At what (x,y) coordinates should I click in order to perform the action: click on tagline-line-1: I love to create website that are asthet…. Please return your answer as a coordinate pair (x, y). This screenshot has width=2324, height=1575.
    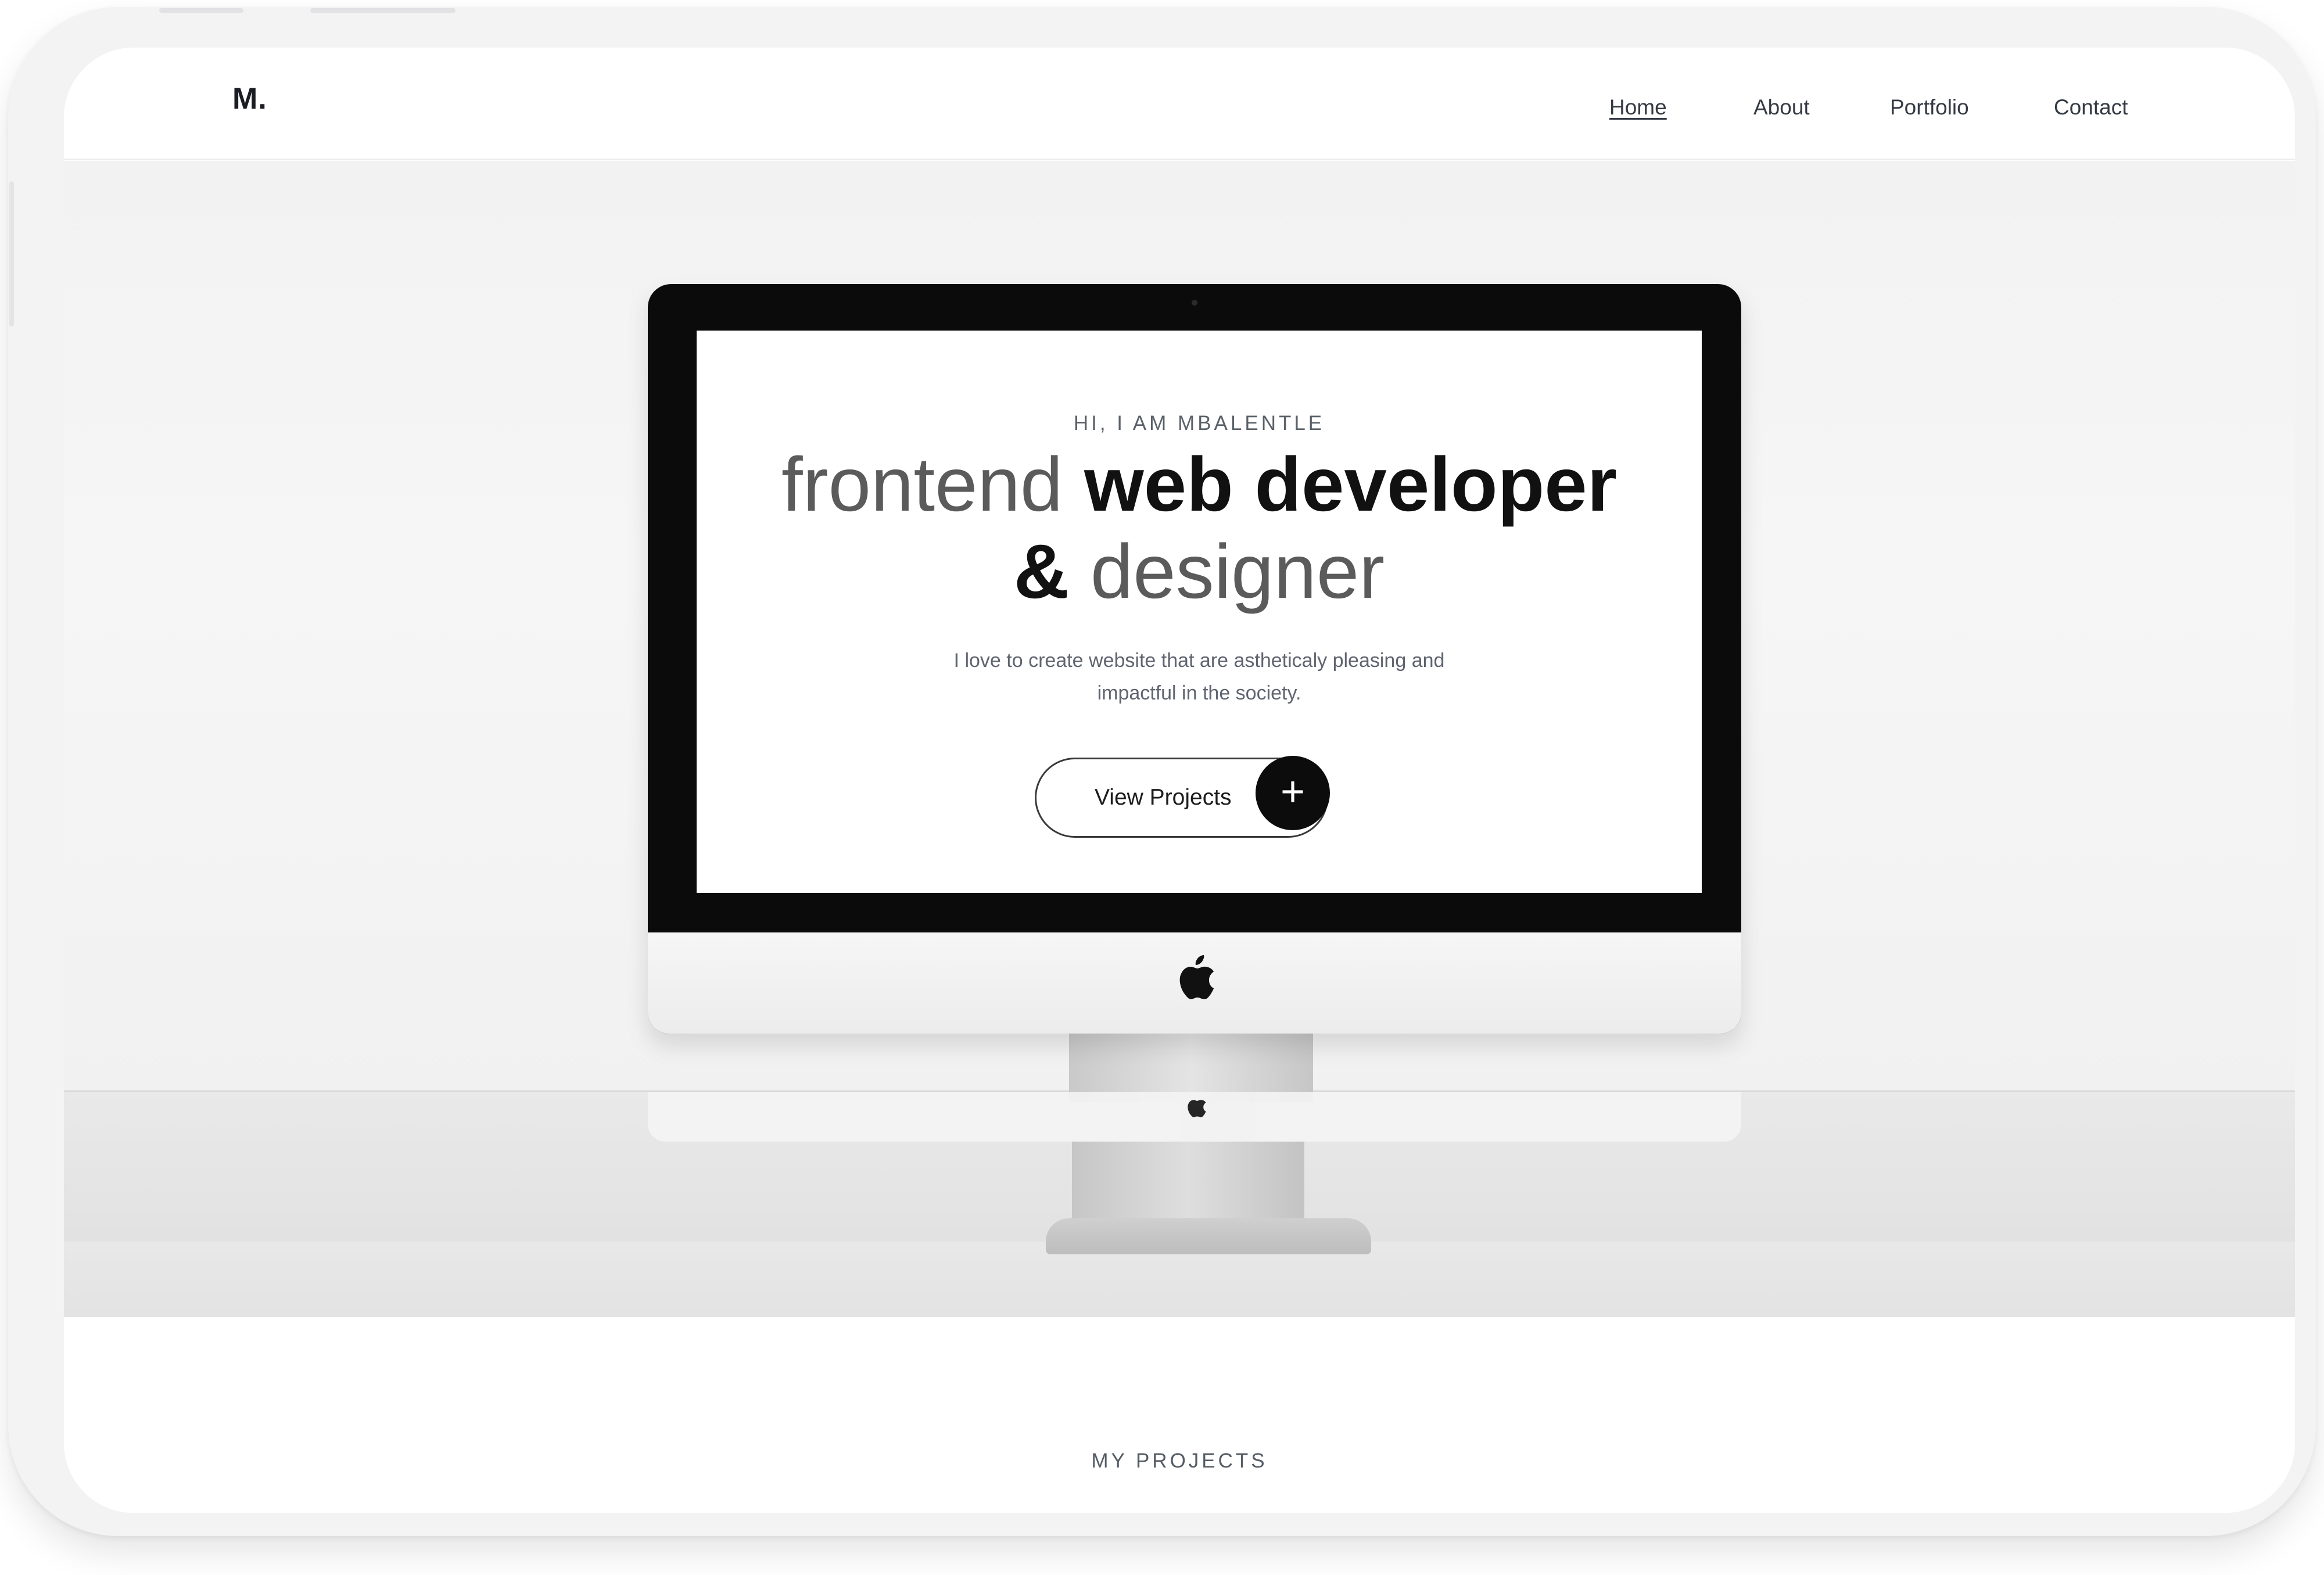
    Looking at the image, I should click on (1199, 661).